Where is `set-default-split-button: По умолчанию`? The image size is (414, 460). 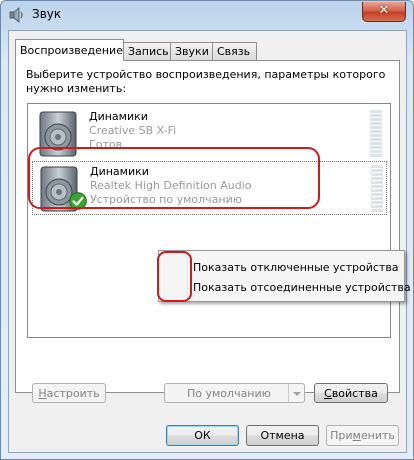 set-default-split-button: По умолчанию is located at coordinates (234, 393).